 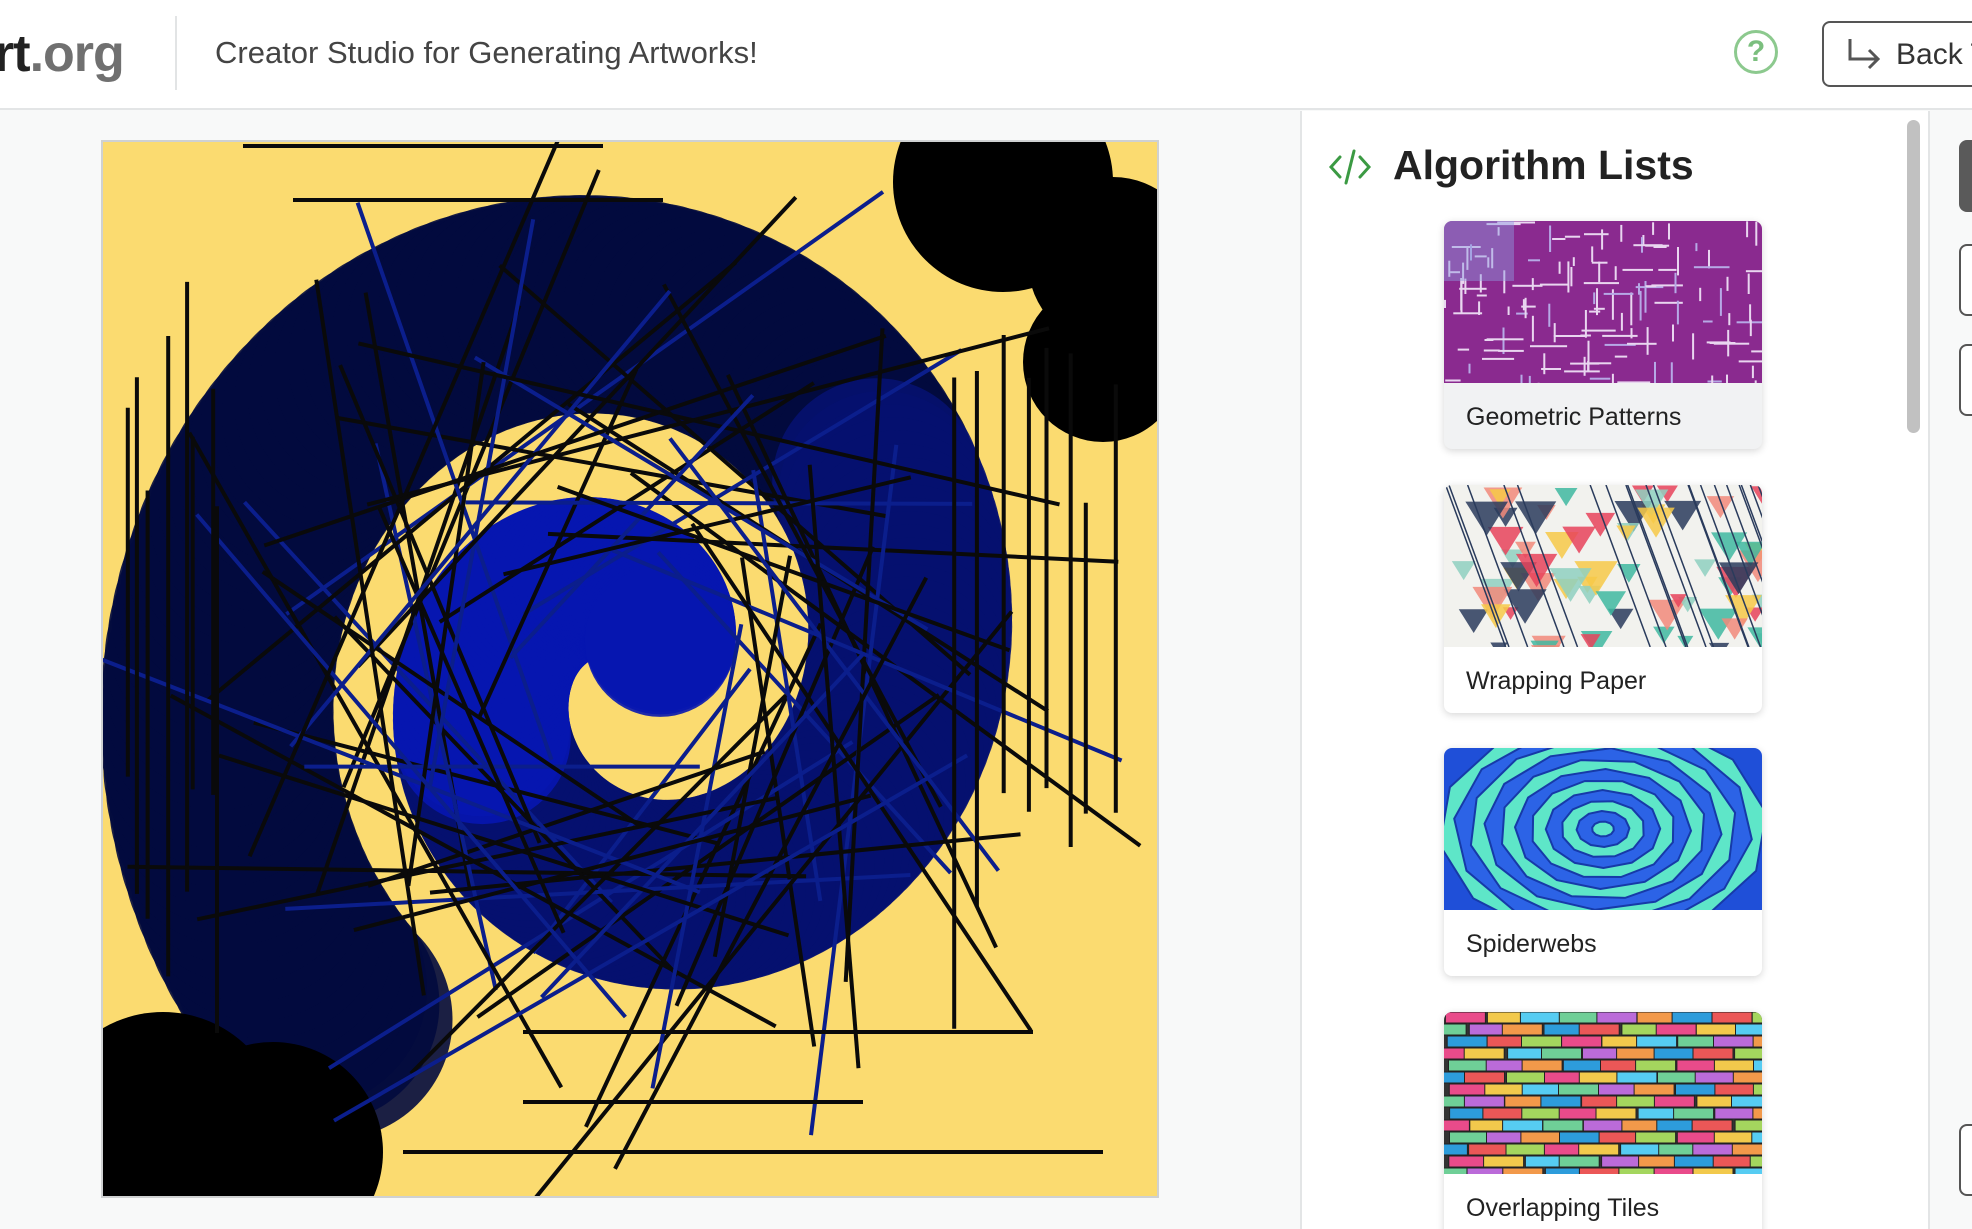 I want to click on algorithm-card-geometric-patterns: Geometric Patterns, so click(x=1603, y=335).